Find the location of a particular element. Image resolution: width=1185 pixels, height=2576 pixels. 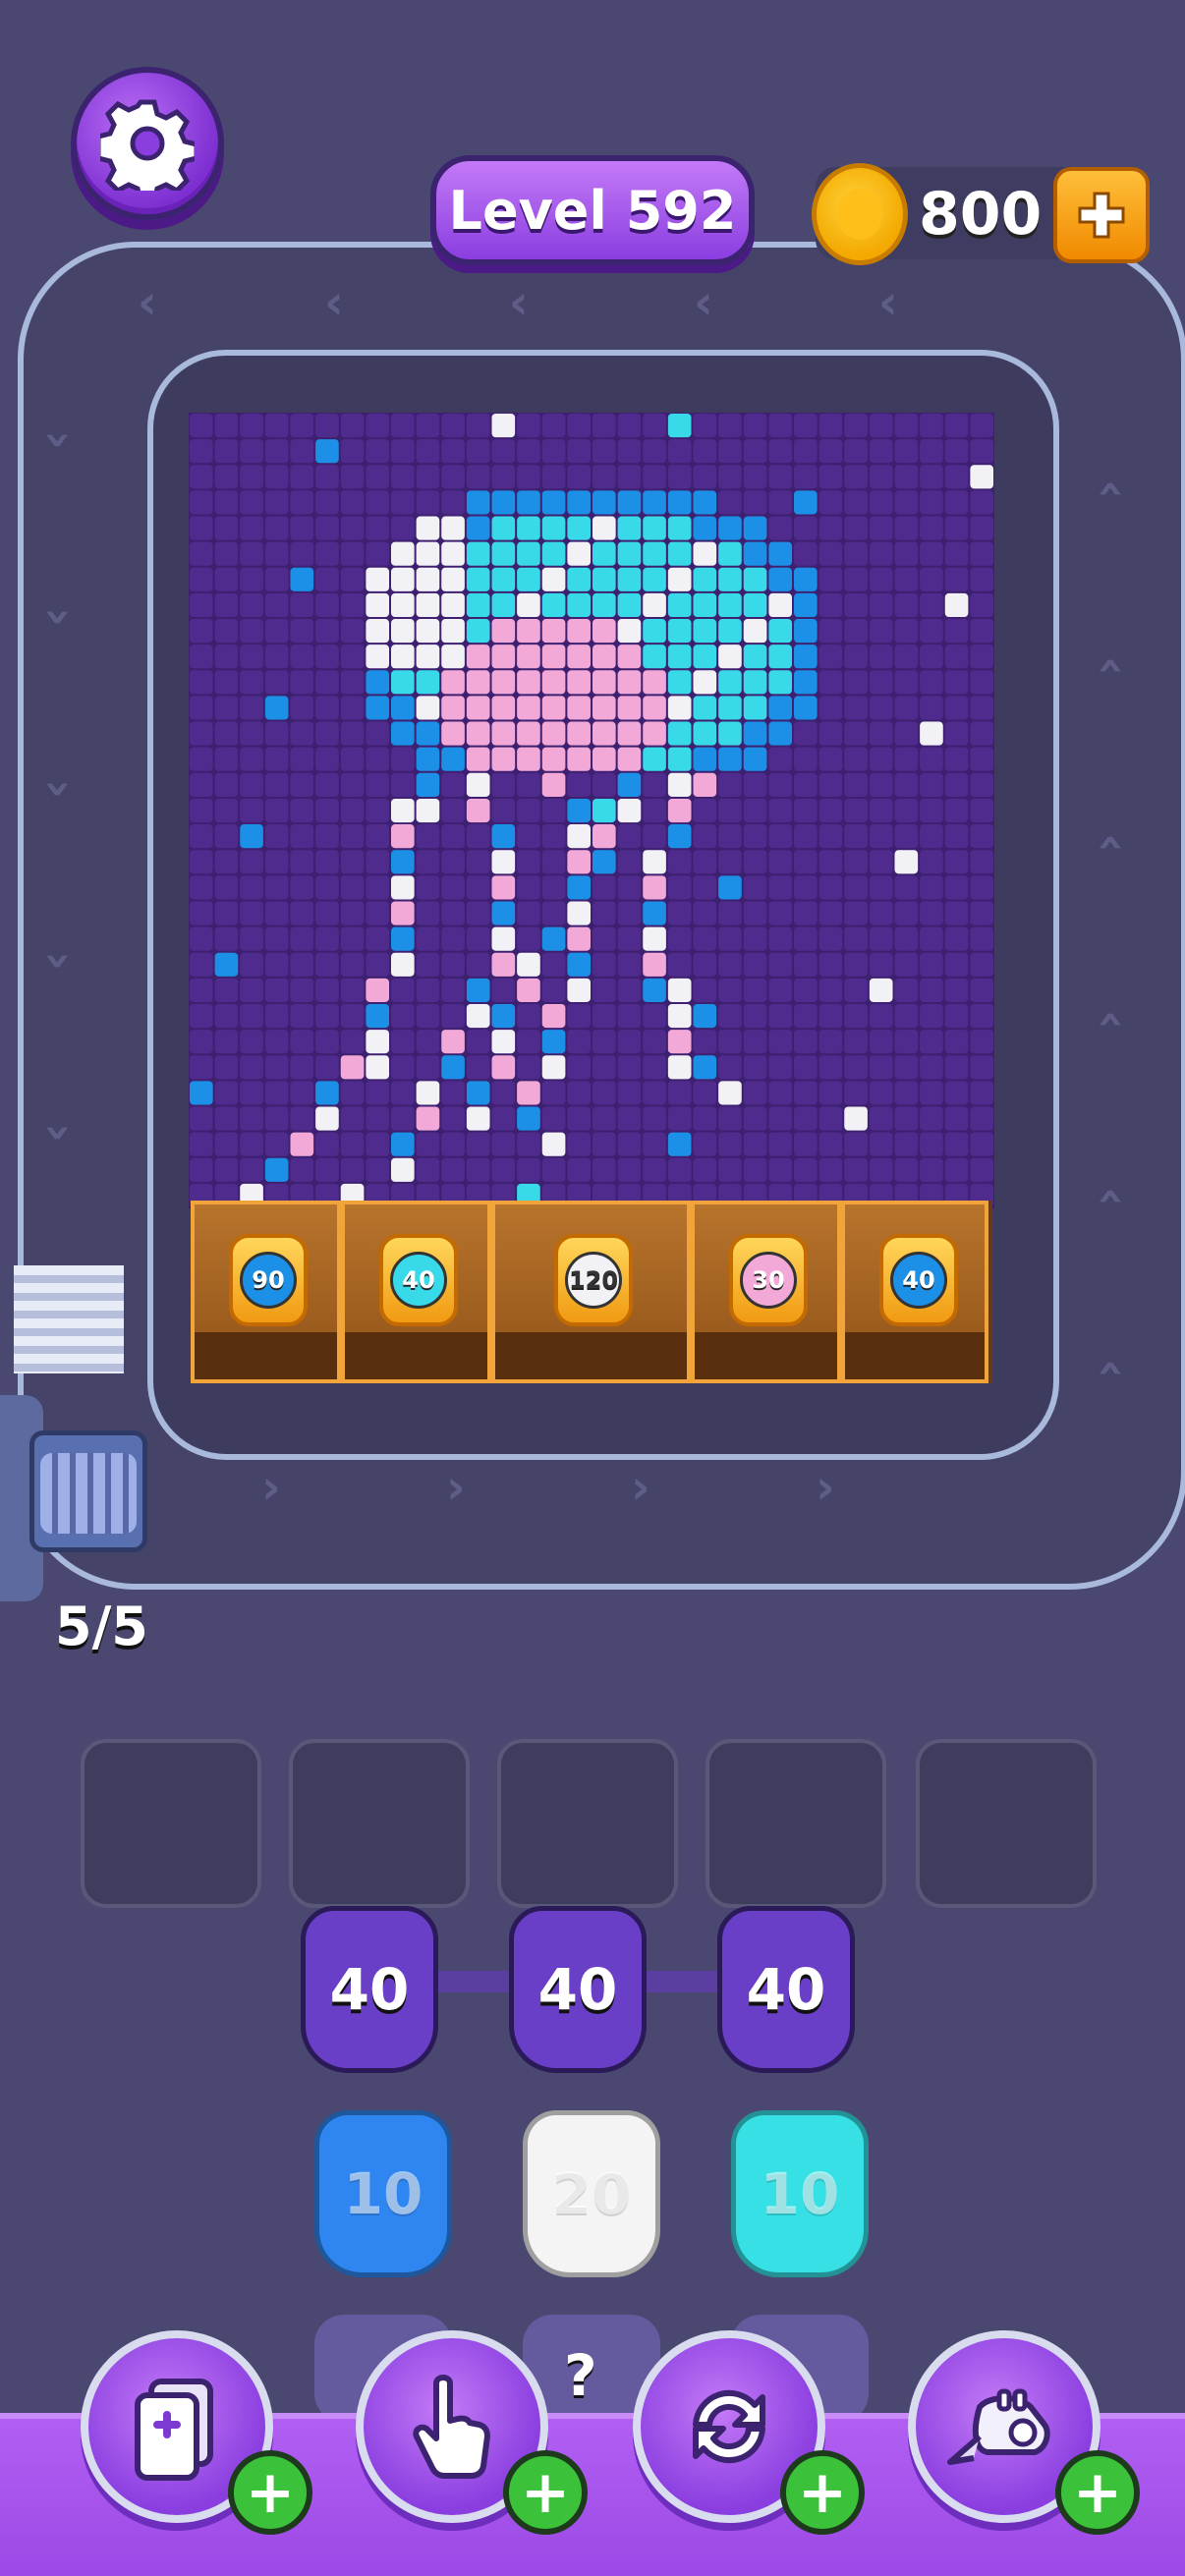

hand-plus-button: + is located at coordinates (546, 2492).